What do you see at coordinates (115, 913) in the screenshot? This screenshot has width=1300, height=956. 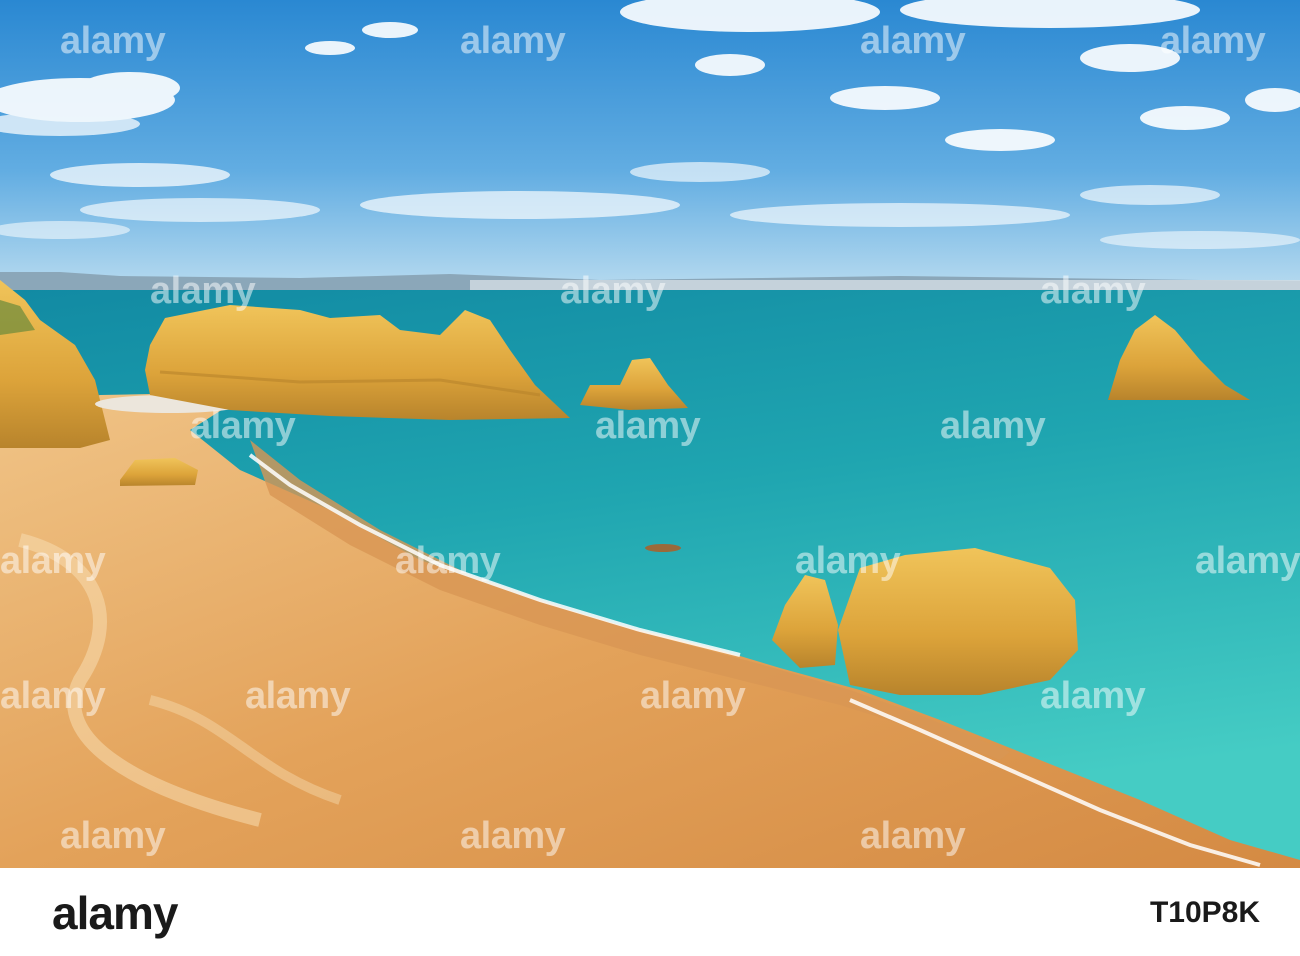 I see `brand-logo: alamy` at bounding box center [115, 913].